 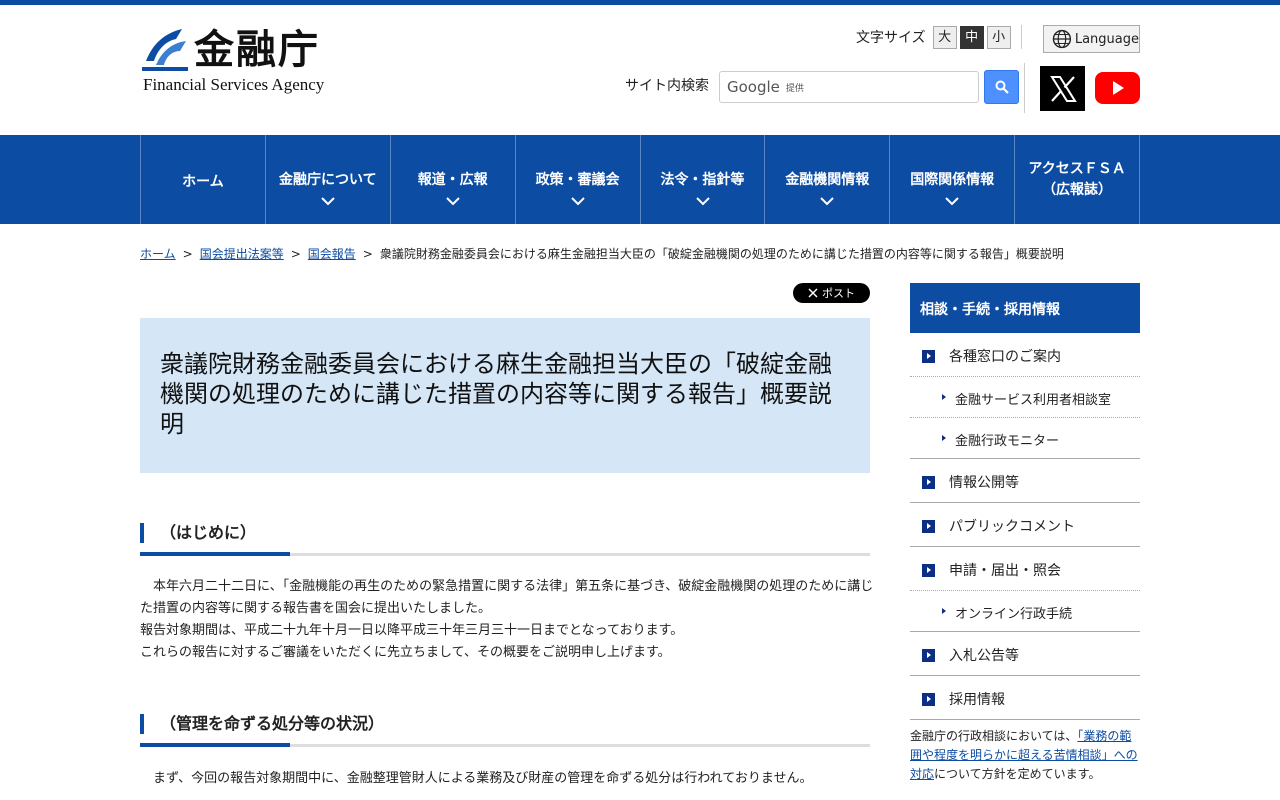 I want to click on search-button, so click(x=1001, y=87).